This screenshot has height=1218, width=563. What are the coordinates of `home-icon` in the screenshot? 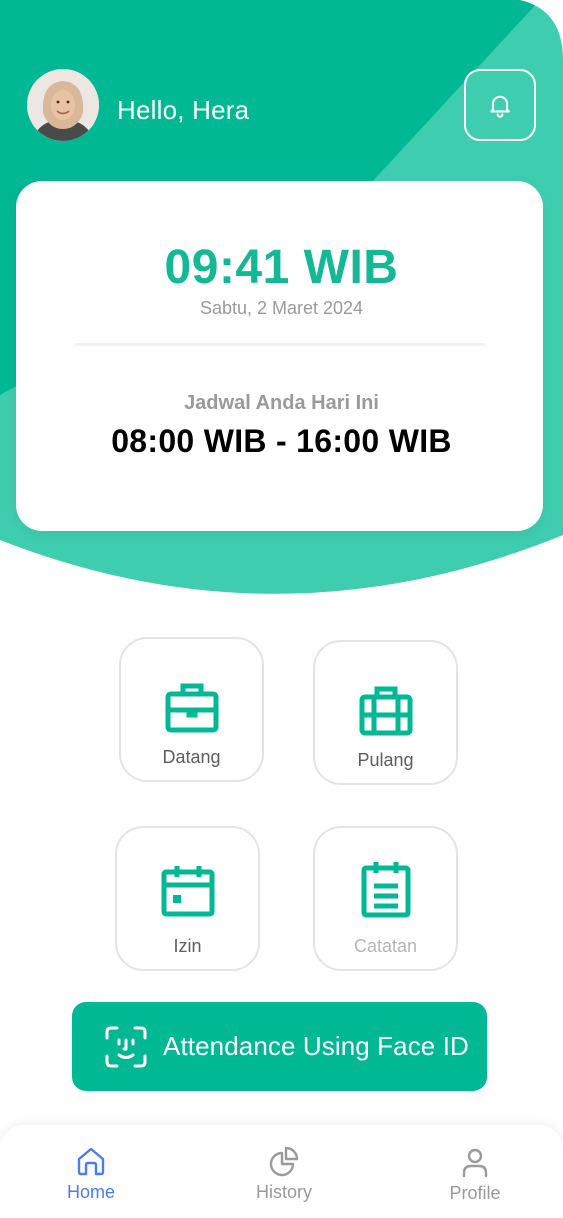 It's located at (91, 1161).